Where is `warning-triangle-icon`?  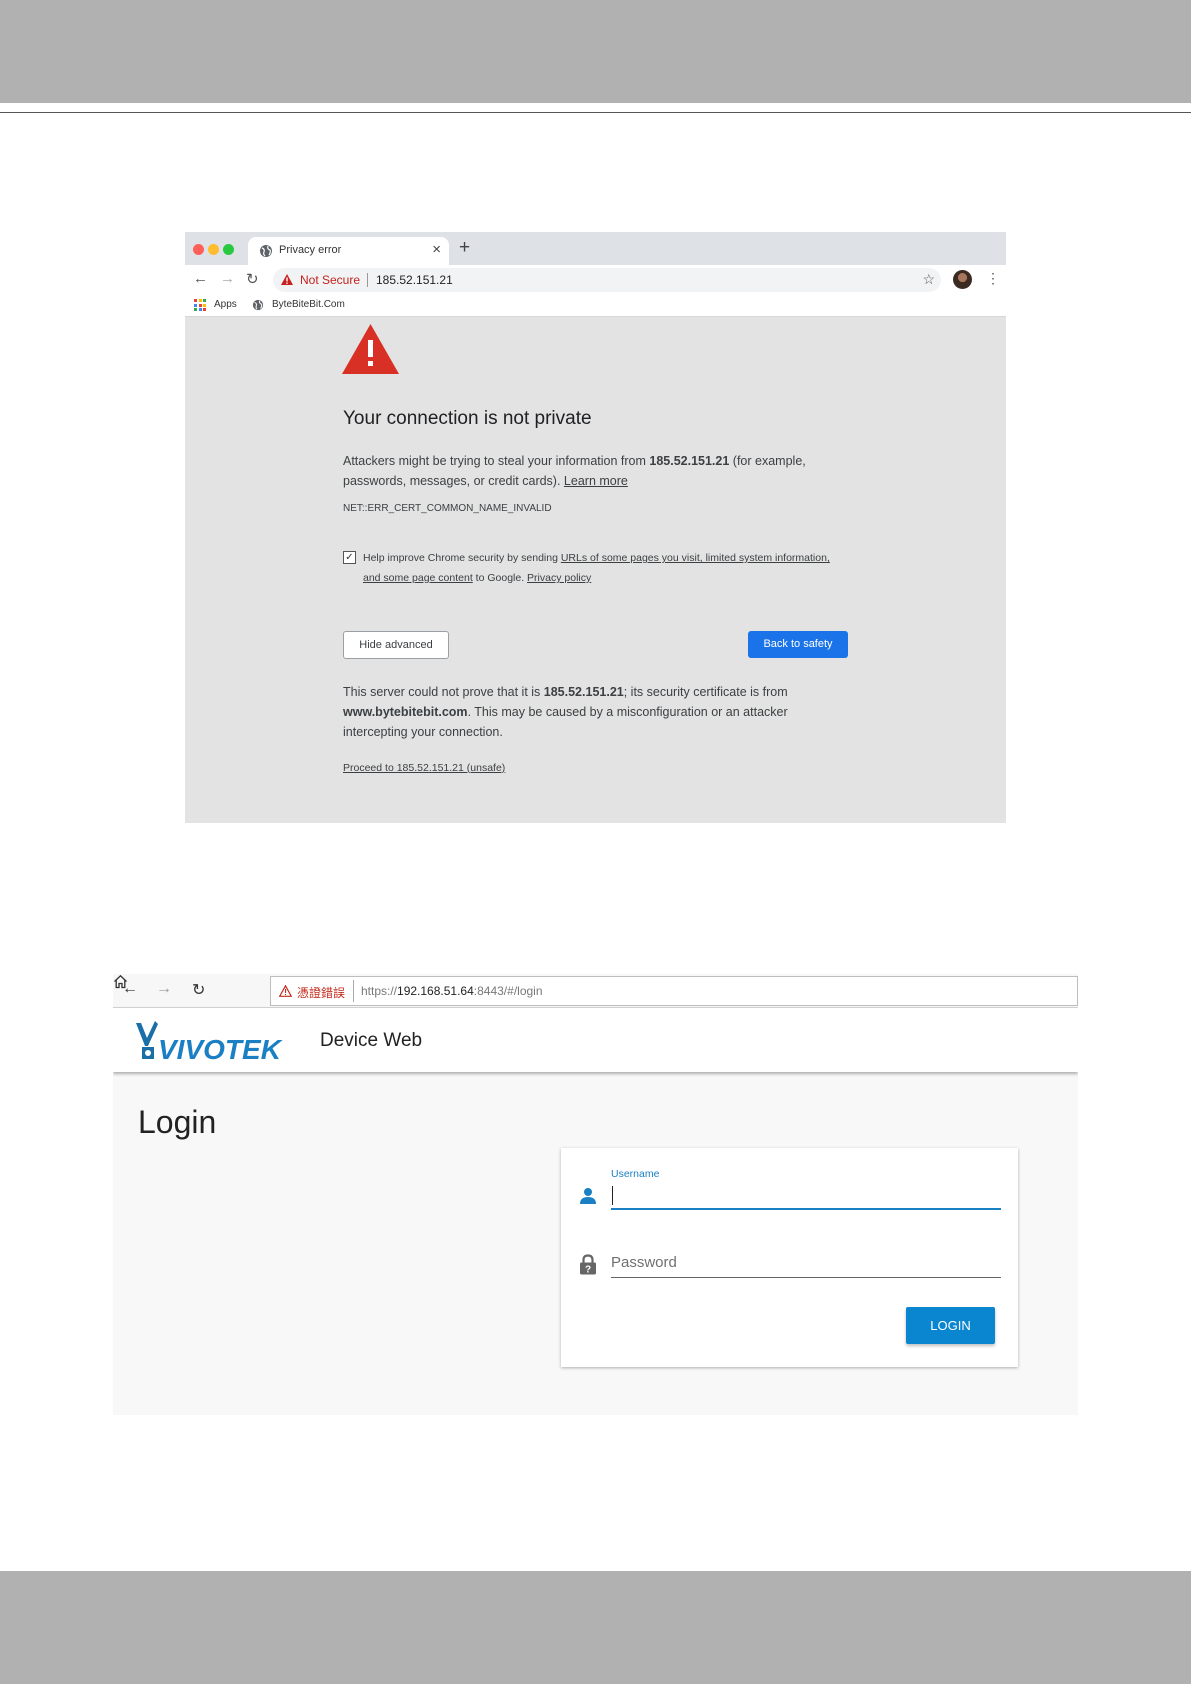
warning-triangle-icon is located at coordinates (370, 349).